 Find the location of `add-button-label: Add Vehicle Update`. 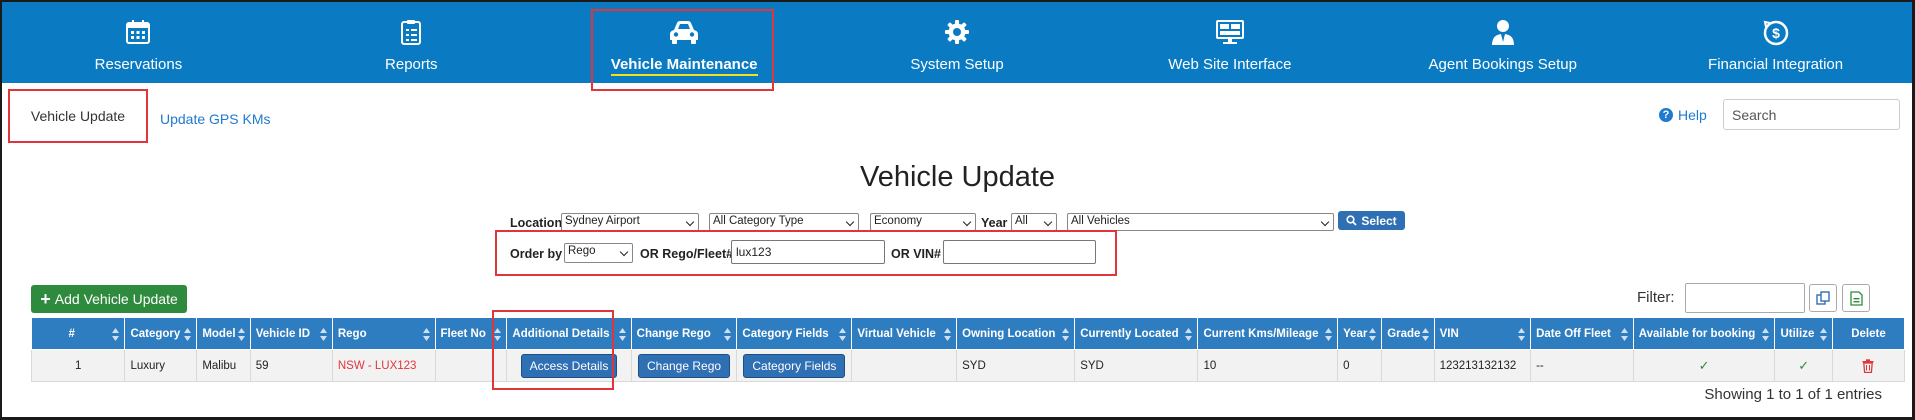

add-button-label: Add Vehicle Update is located at coordinates (116, 299).